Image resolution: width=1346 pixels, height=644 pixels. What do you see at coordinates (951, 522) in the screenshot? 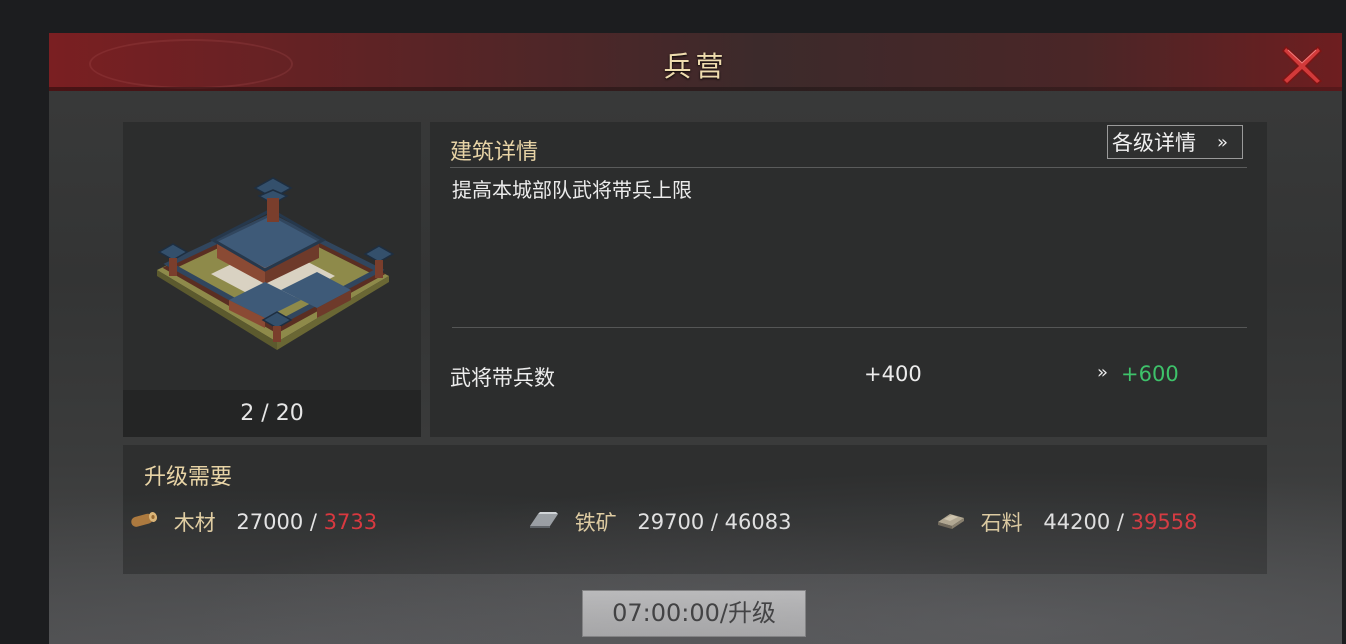
I see `stone-block-icon` at bounding box center [951, 522].